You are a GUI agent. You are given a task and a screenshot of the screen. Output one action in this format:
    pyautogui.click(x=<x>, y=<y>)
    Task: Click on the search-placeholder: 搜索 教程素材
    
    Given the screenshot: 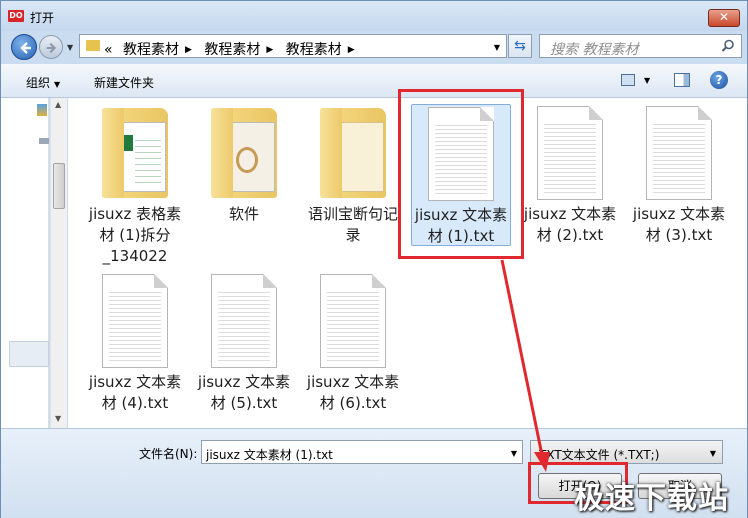 What is the action you would take?
    pyautogui.click(x=594, y=50)
    